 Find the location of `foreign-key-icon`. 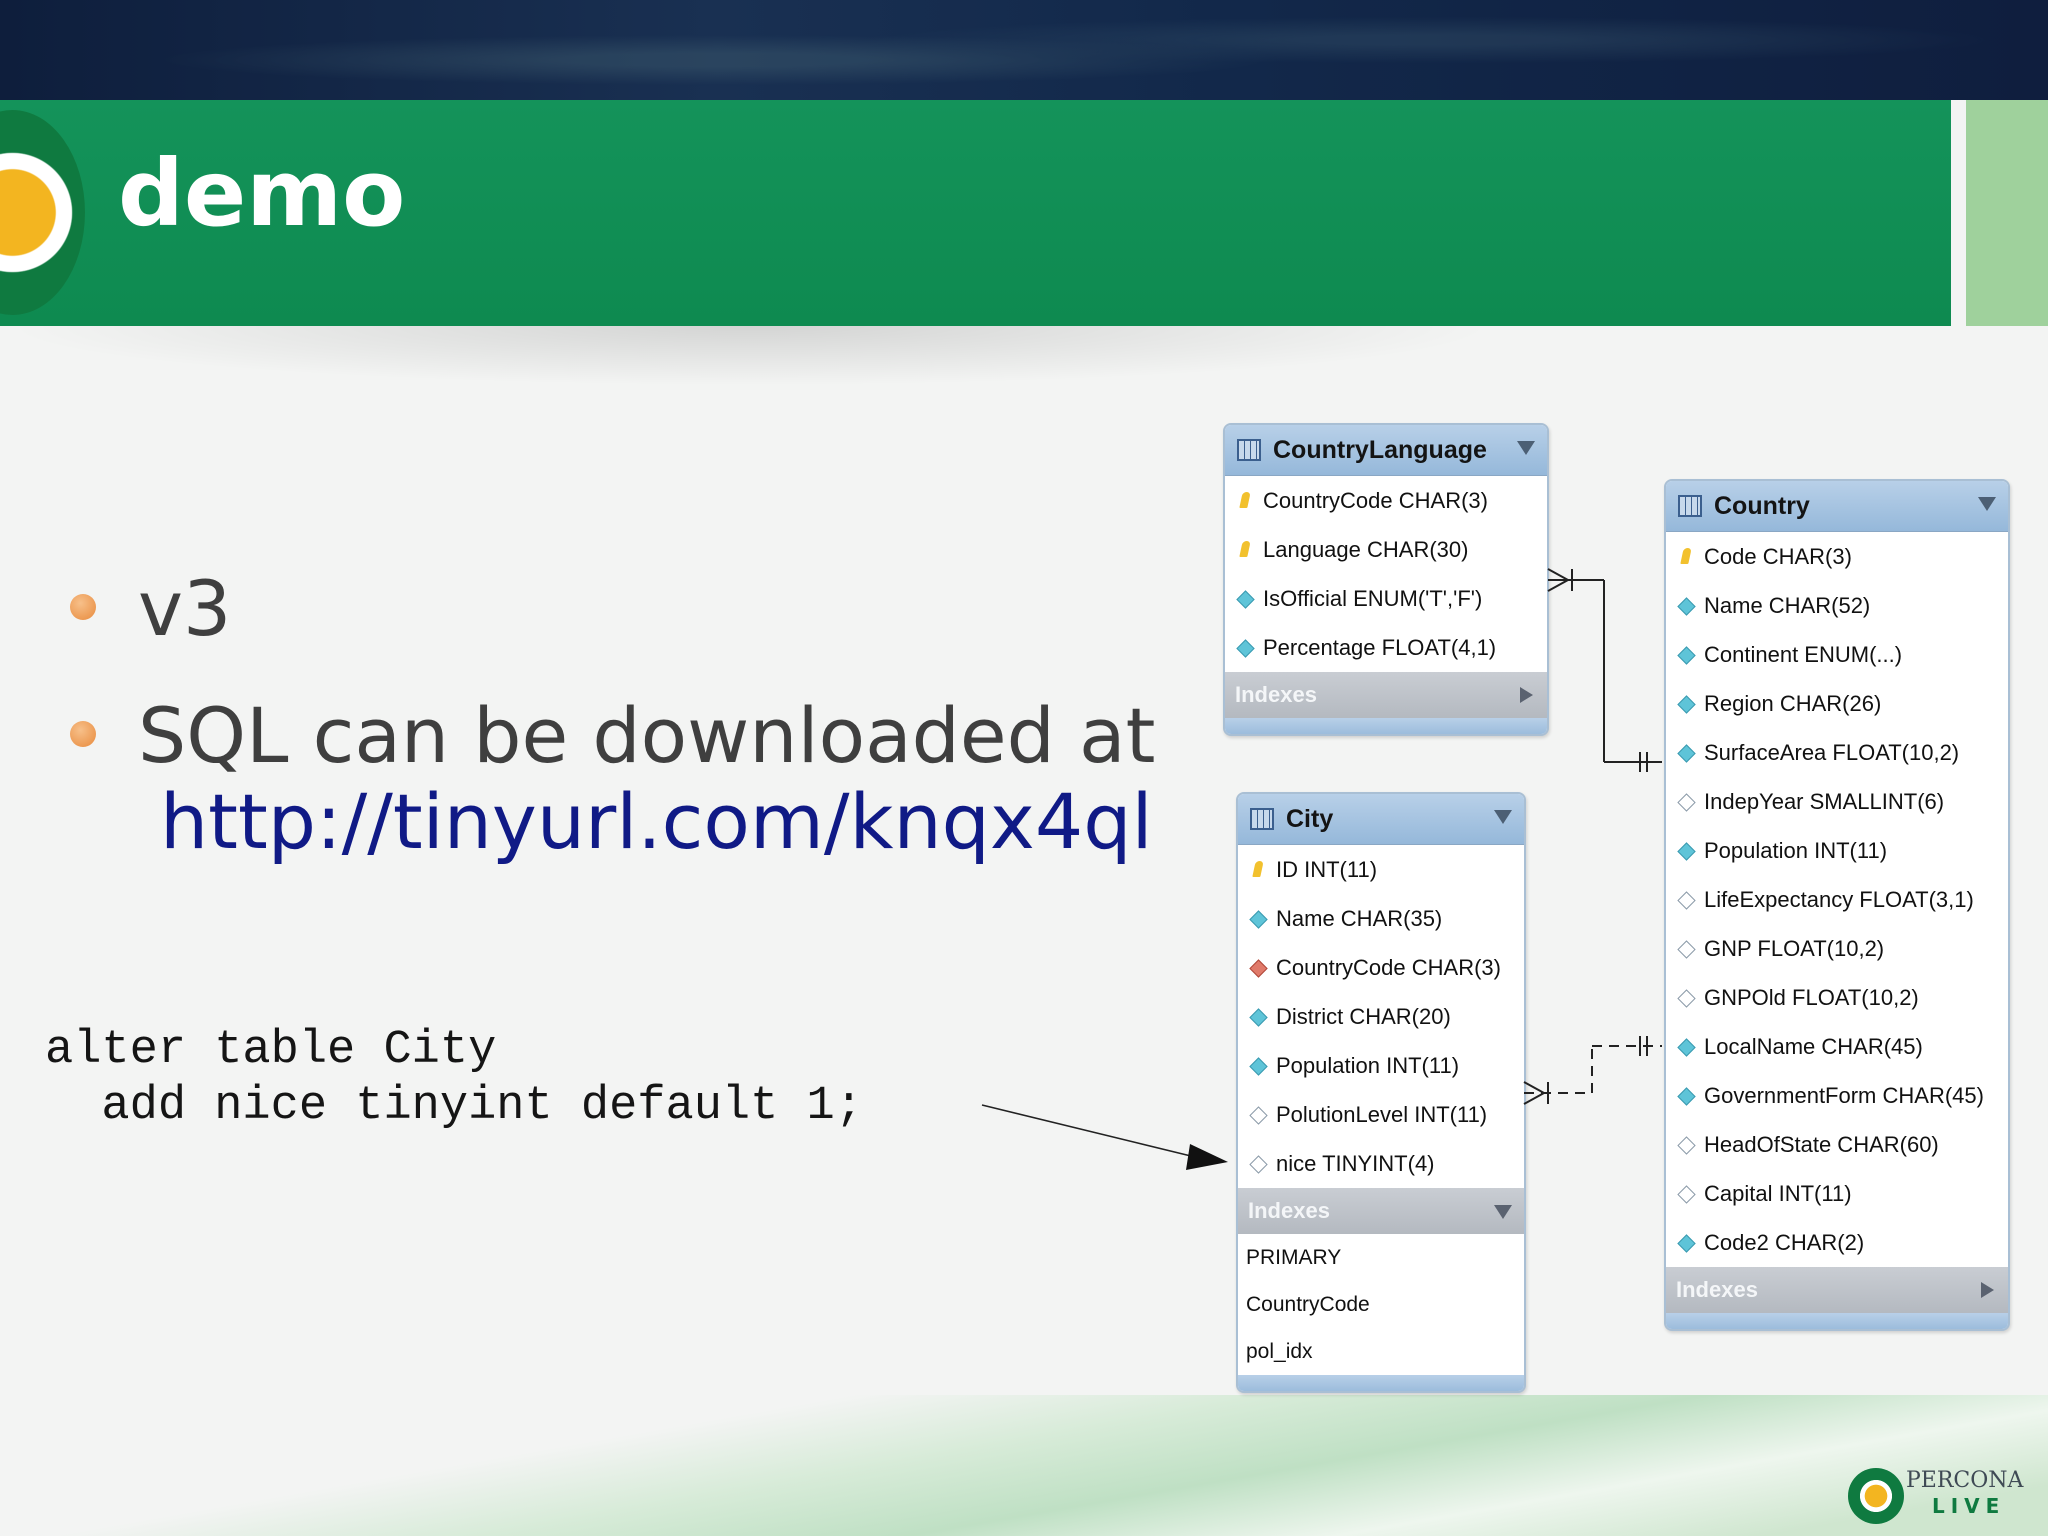

foreign-key-icon is located at coordinates (1258, 968).